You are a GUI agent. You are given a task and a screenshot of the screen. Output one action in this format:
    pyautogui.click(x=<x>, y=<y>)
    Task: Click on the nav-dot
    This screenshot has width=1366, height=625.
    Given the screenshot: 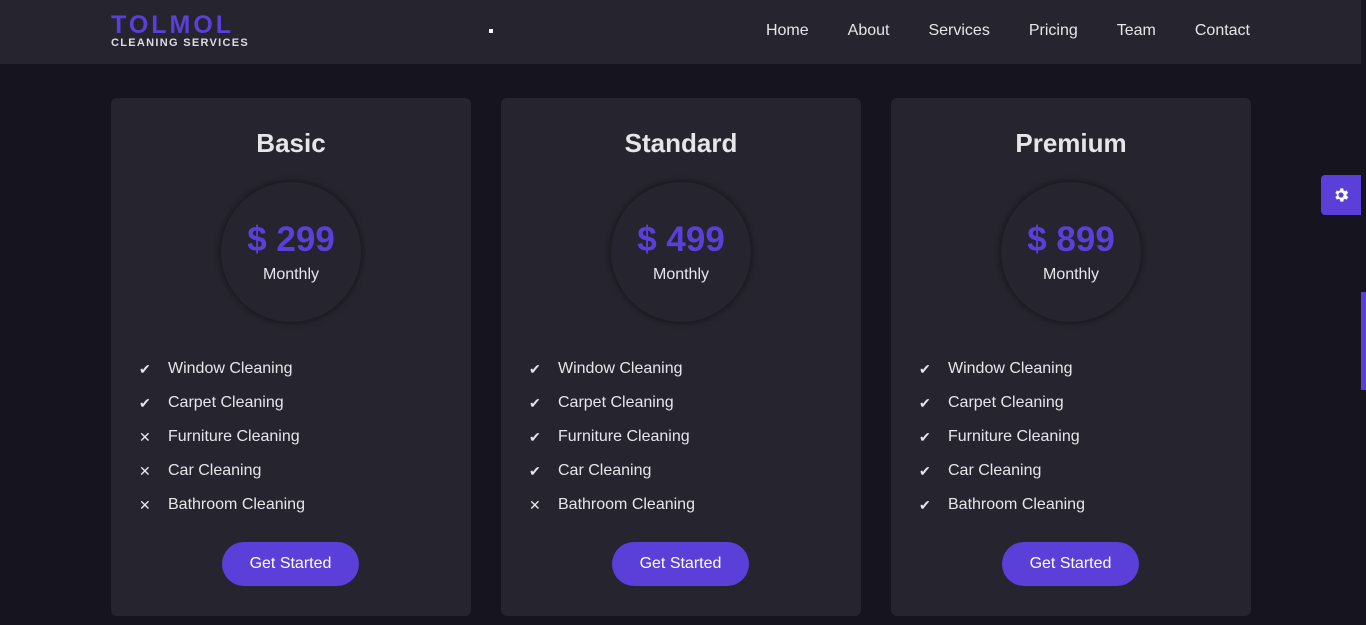 What is the action you would take?
    pyautogui.click(x=491, y=31)
    